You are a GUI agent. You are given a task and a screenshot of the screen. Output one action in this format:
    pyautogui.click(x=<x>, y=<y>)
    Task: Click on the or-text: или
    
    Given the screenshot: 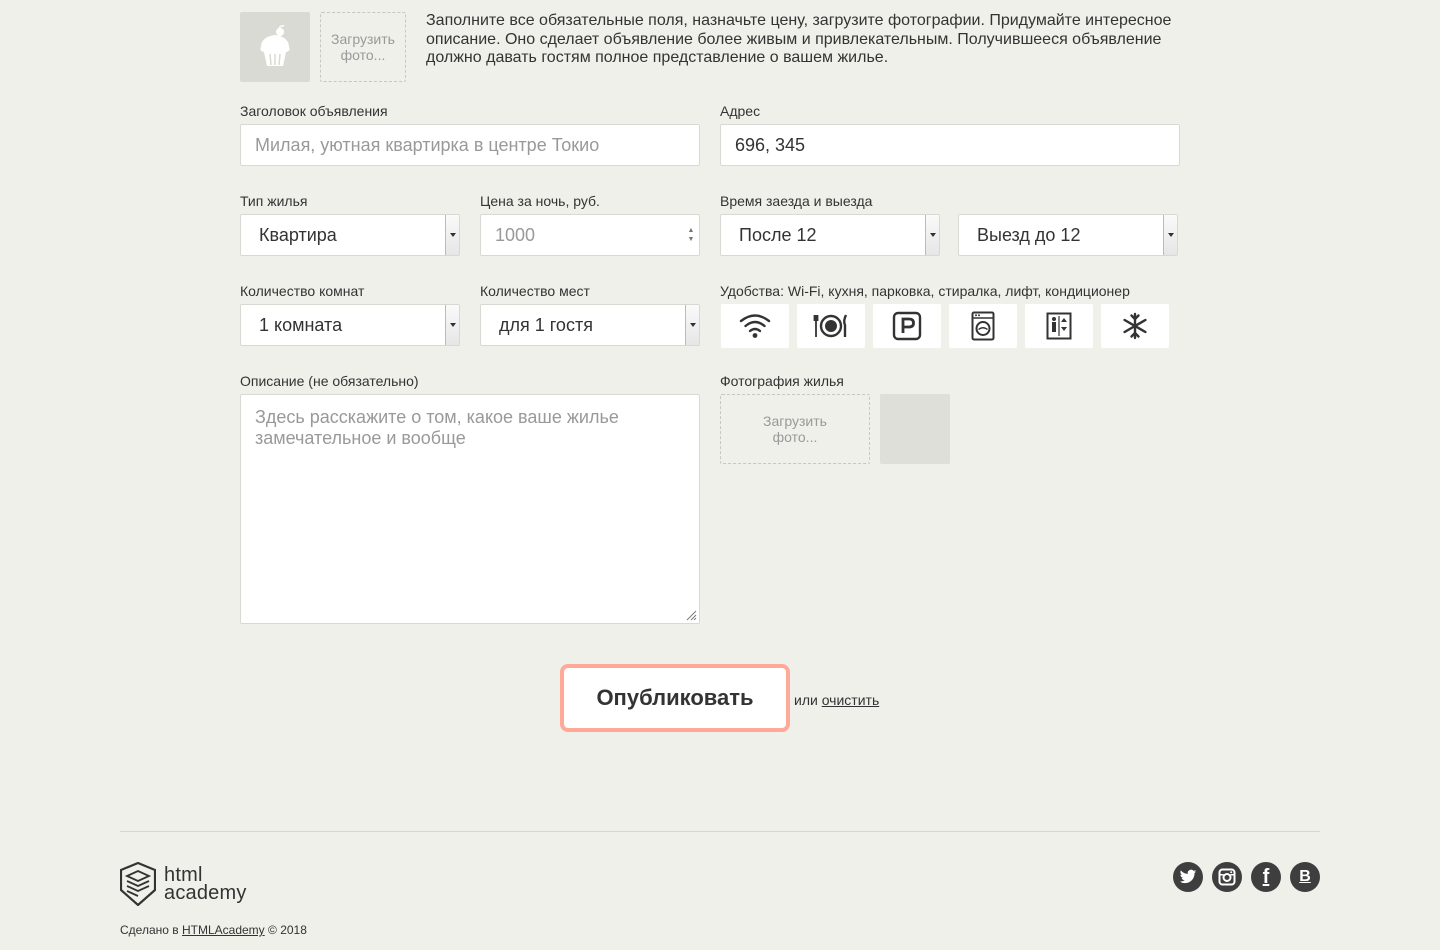 What is the action you would take?
    pyautogui.click(x=806, y=700)
    